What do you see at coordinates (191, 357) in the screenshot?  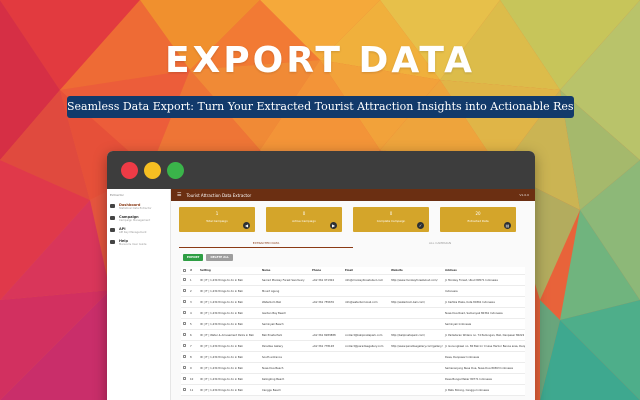 I see `table-cell: 8` at bounding box center [191, 357].